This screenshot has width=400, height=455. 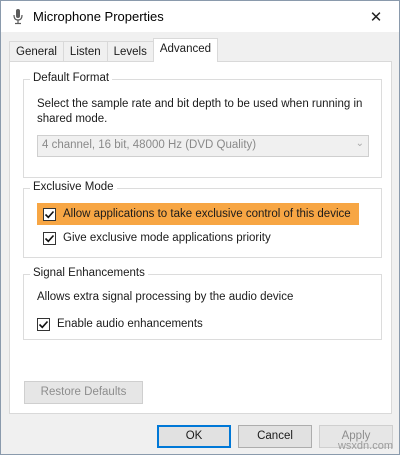 What do you see at coordinates (73, 187) in the screenshot?
I see `exclusive-mode-title: Exclusive Mode` at bounding box center [73, 187].